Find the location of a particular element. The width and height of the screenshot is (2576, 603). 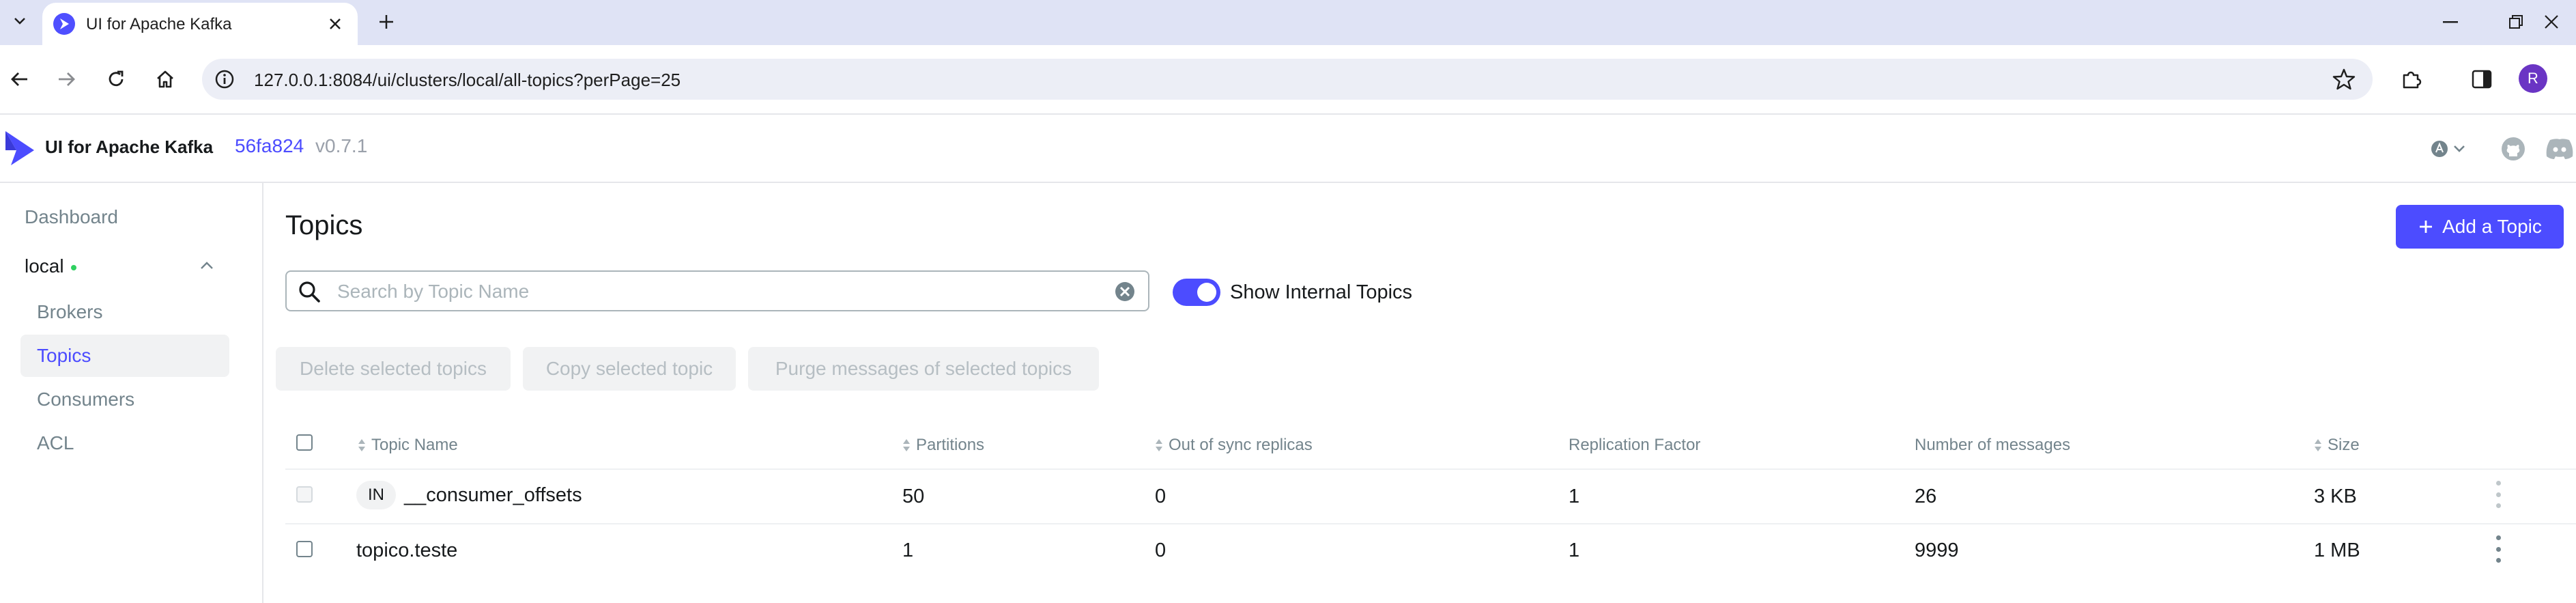

column-header-topic-name: Topic Name is located at coordinates (408, 446).